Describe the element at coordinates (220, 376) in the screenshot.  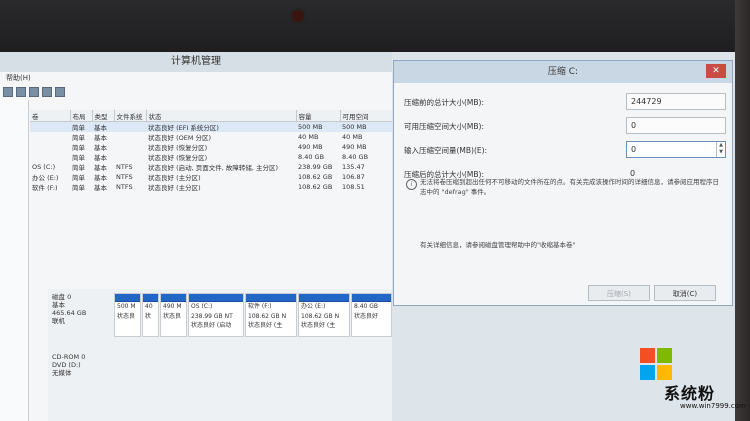
I see `cdrom-row: CD-ROM 0 DVD (D:) 无媒体` at that location.